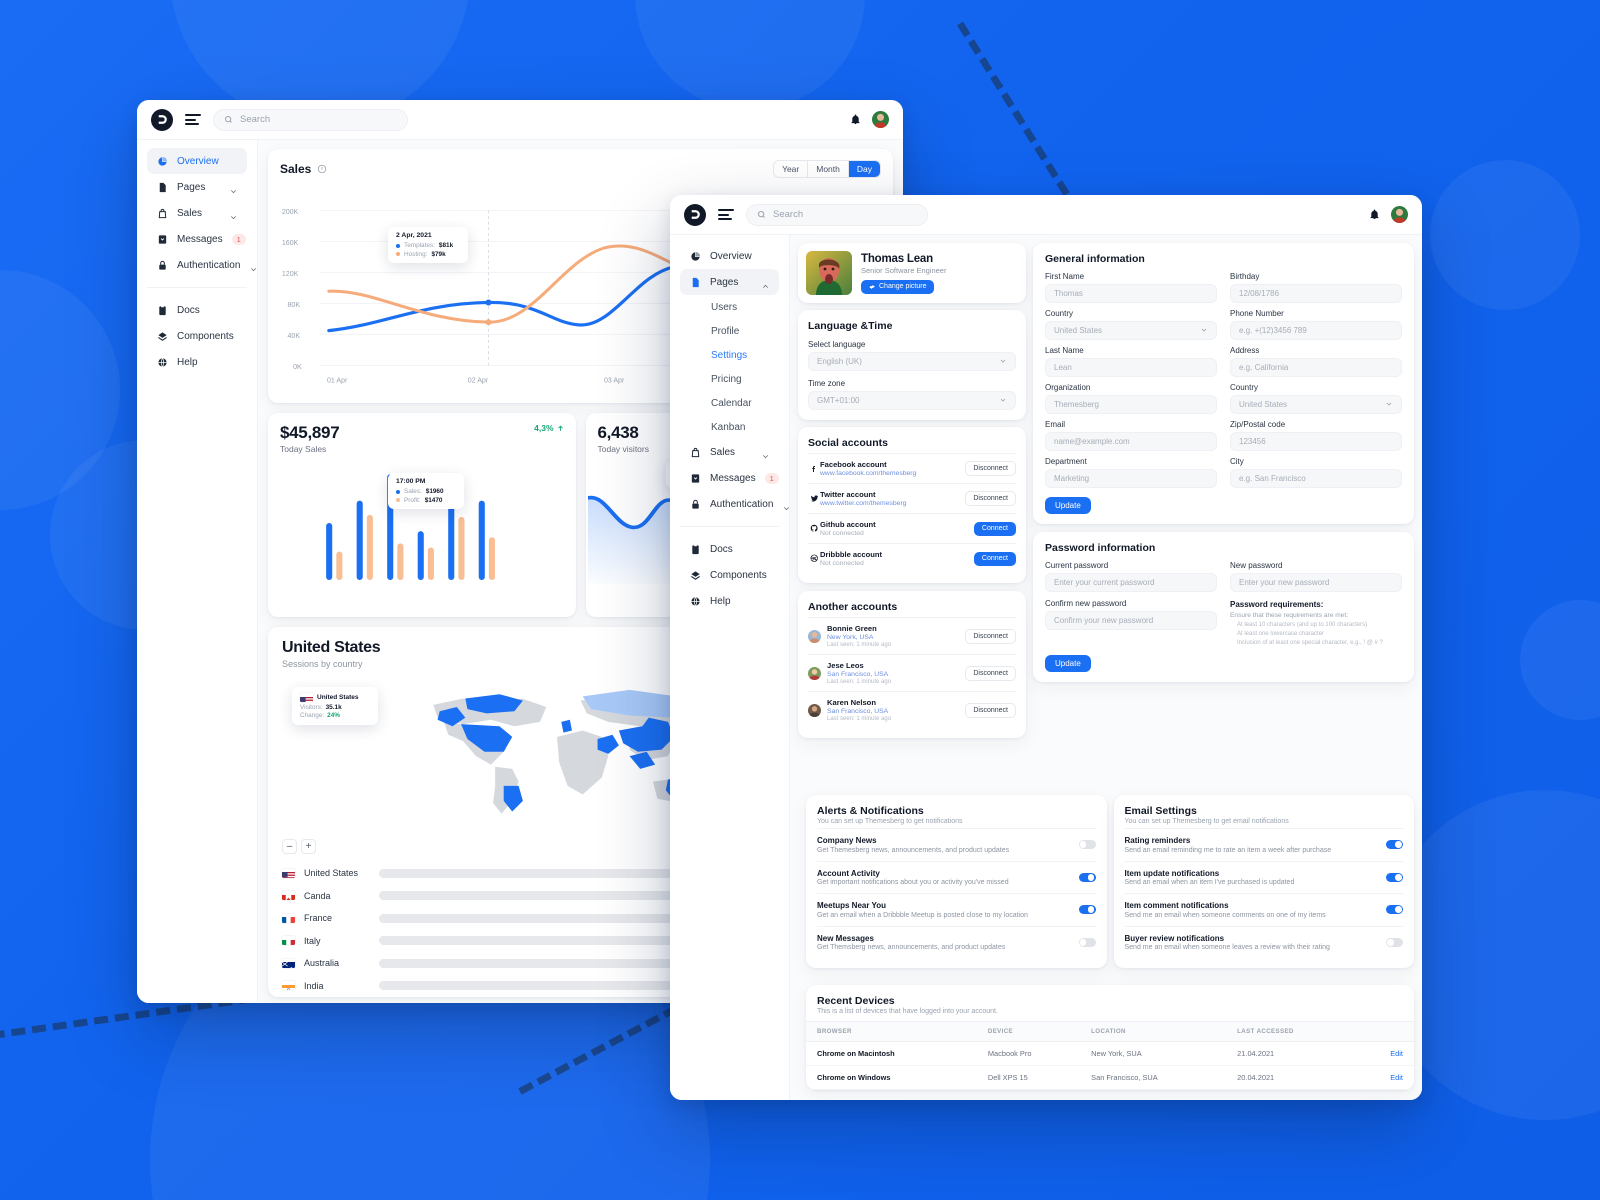 The width and height of the screenshot is (1600, 1200). Describe the element at coordinates (314, 985) in the screenshot. I see `country-name: India` at that location.